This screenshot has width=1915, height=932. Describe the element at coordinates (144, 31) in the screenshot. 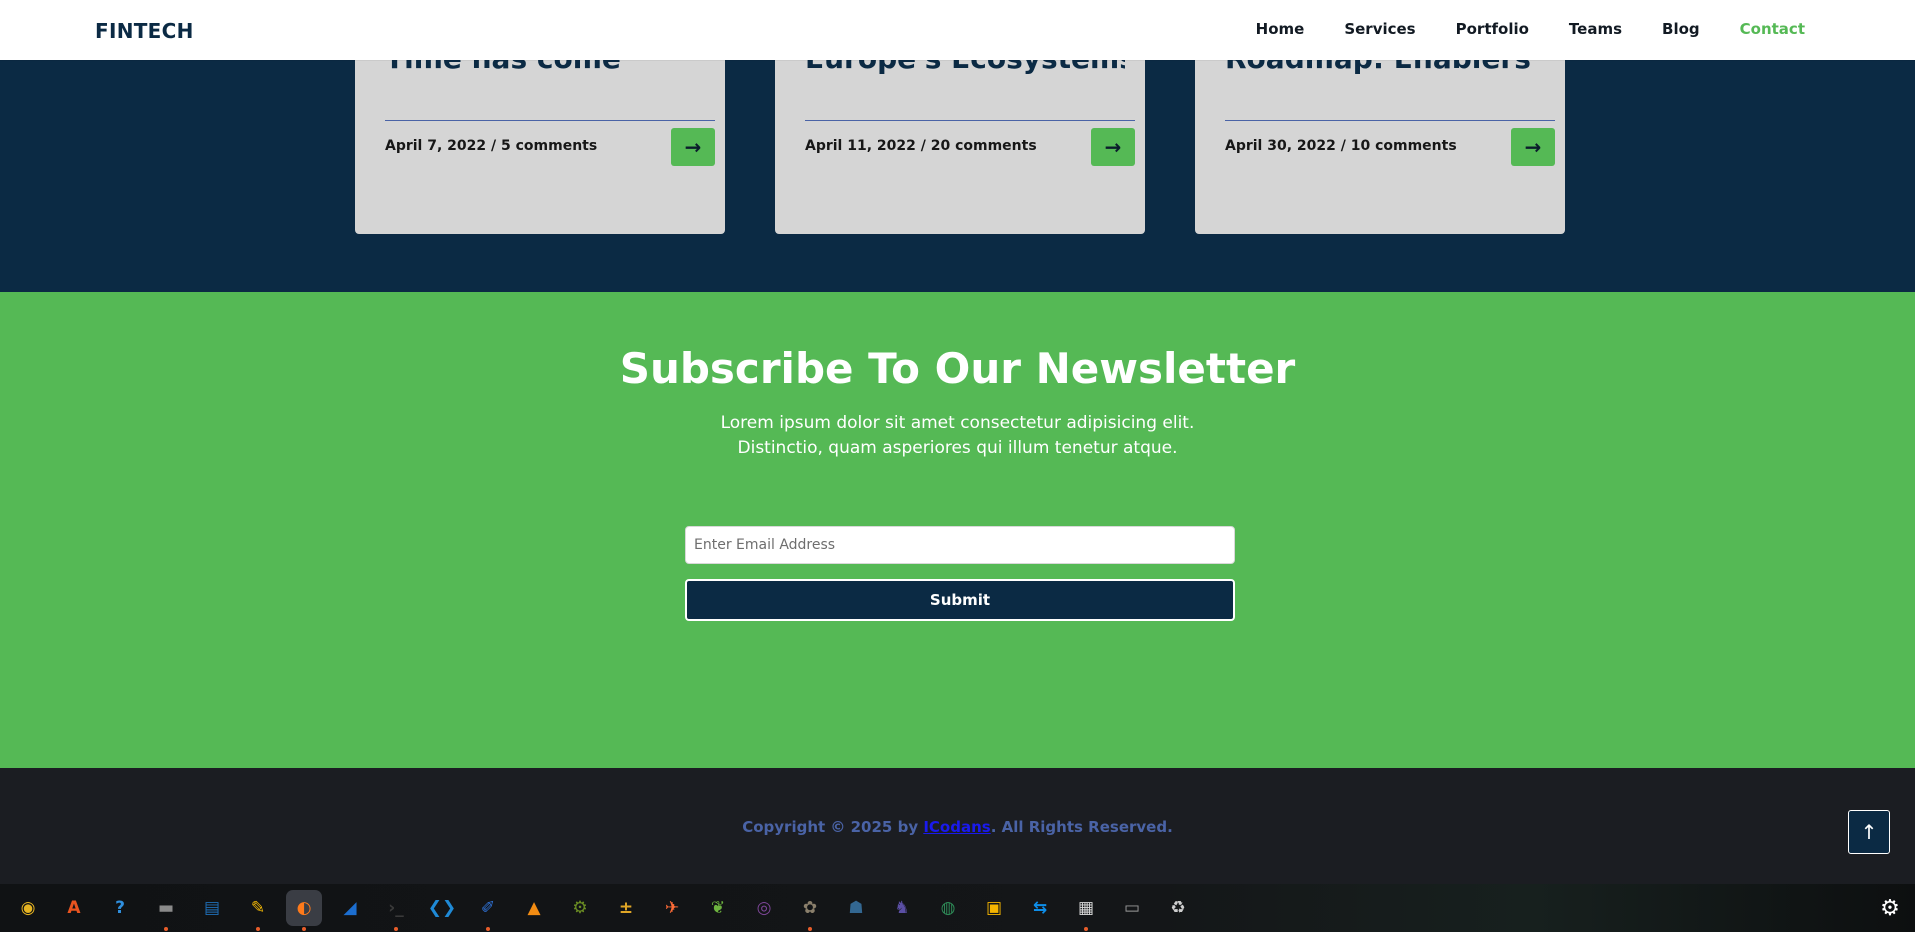

I see `brand-logo: FINTECH` at that location.